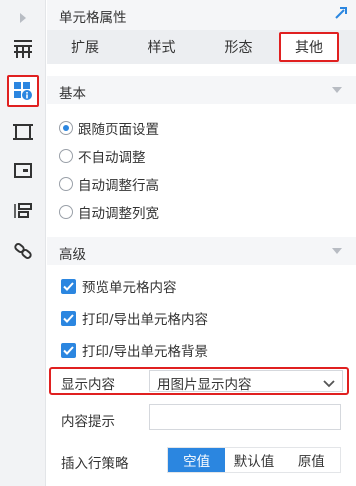  What do you see at coordinates (23, 91) in the screenshot?
I see `cell-attribute-icon` at bounding box center [23, 91].